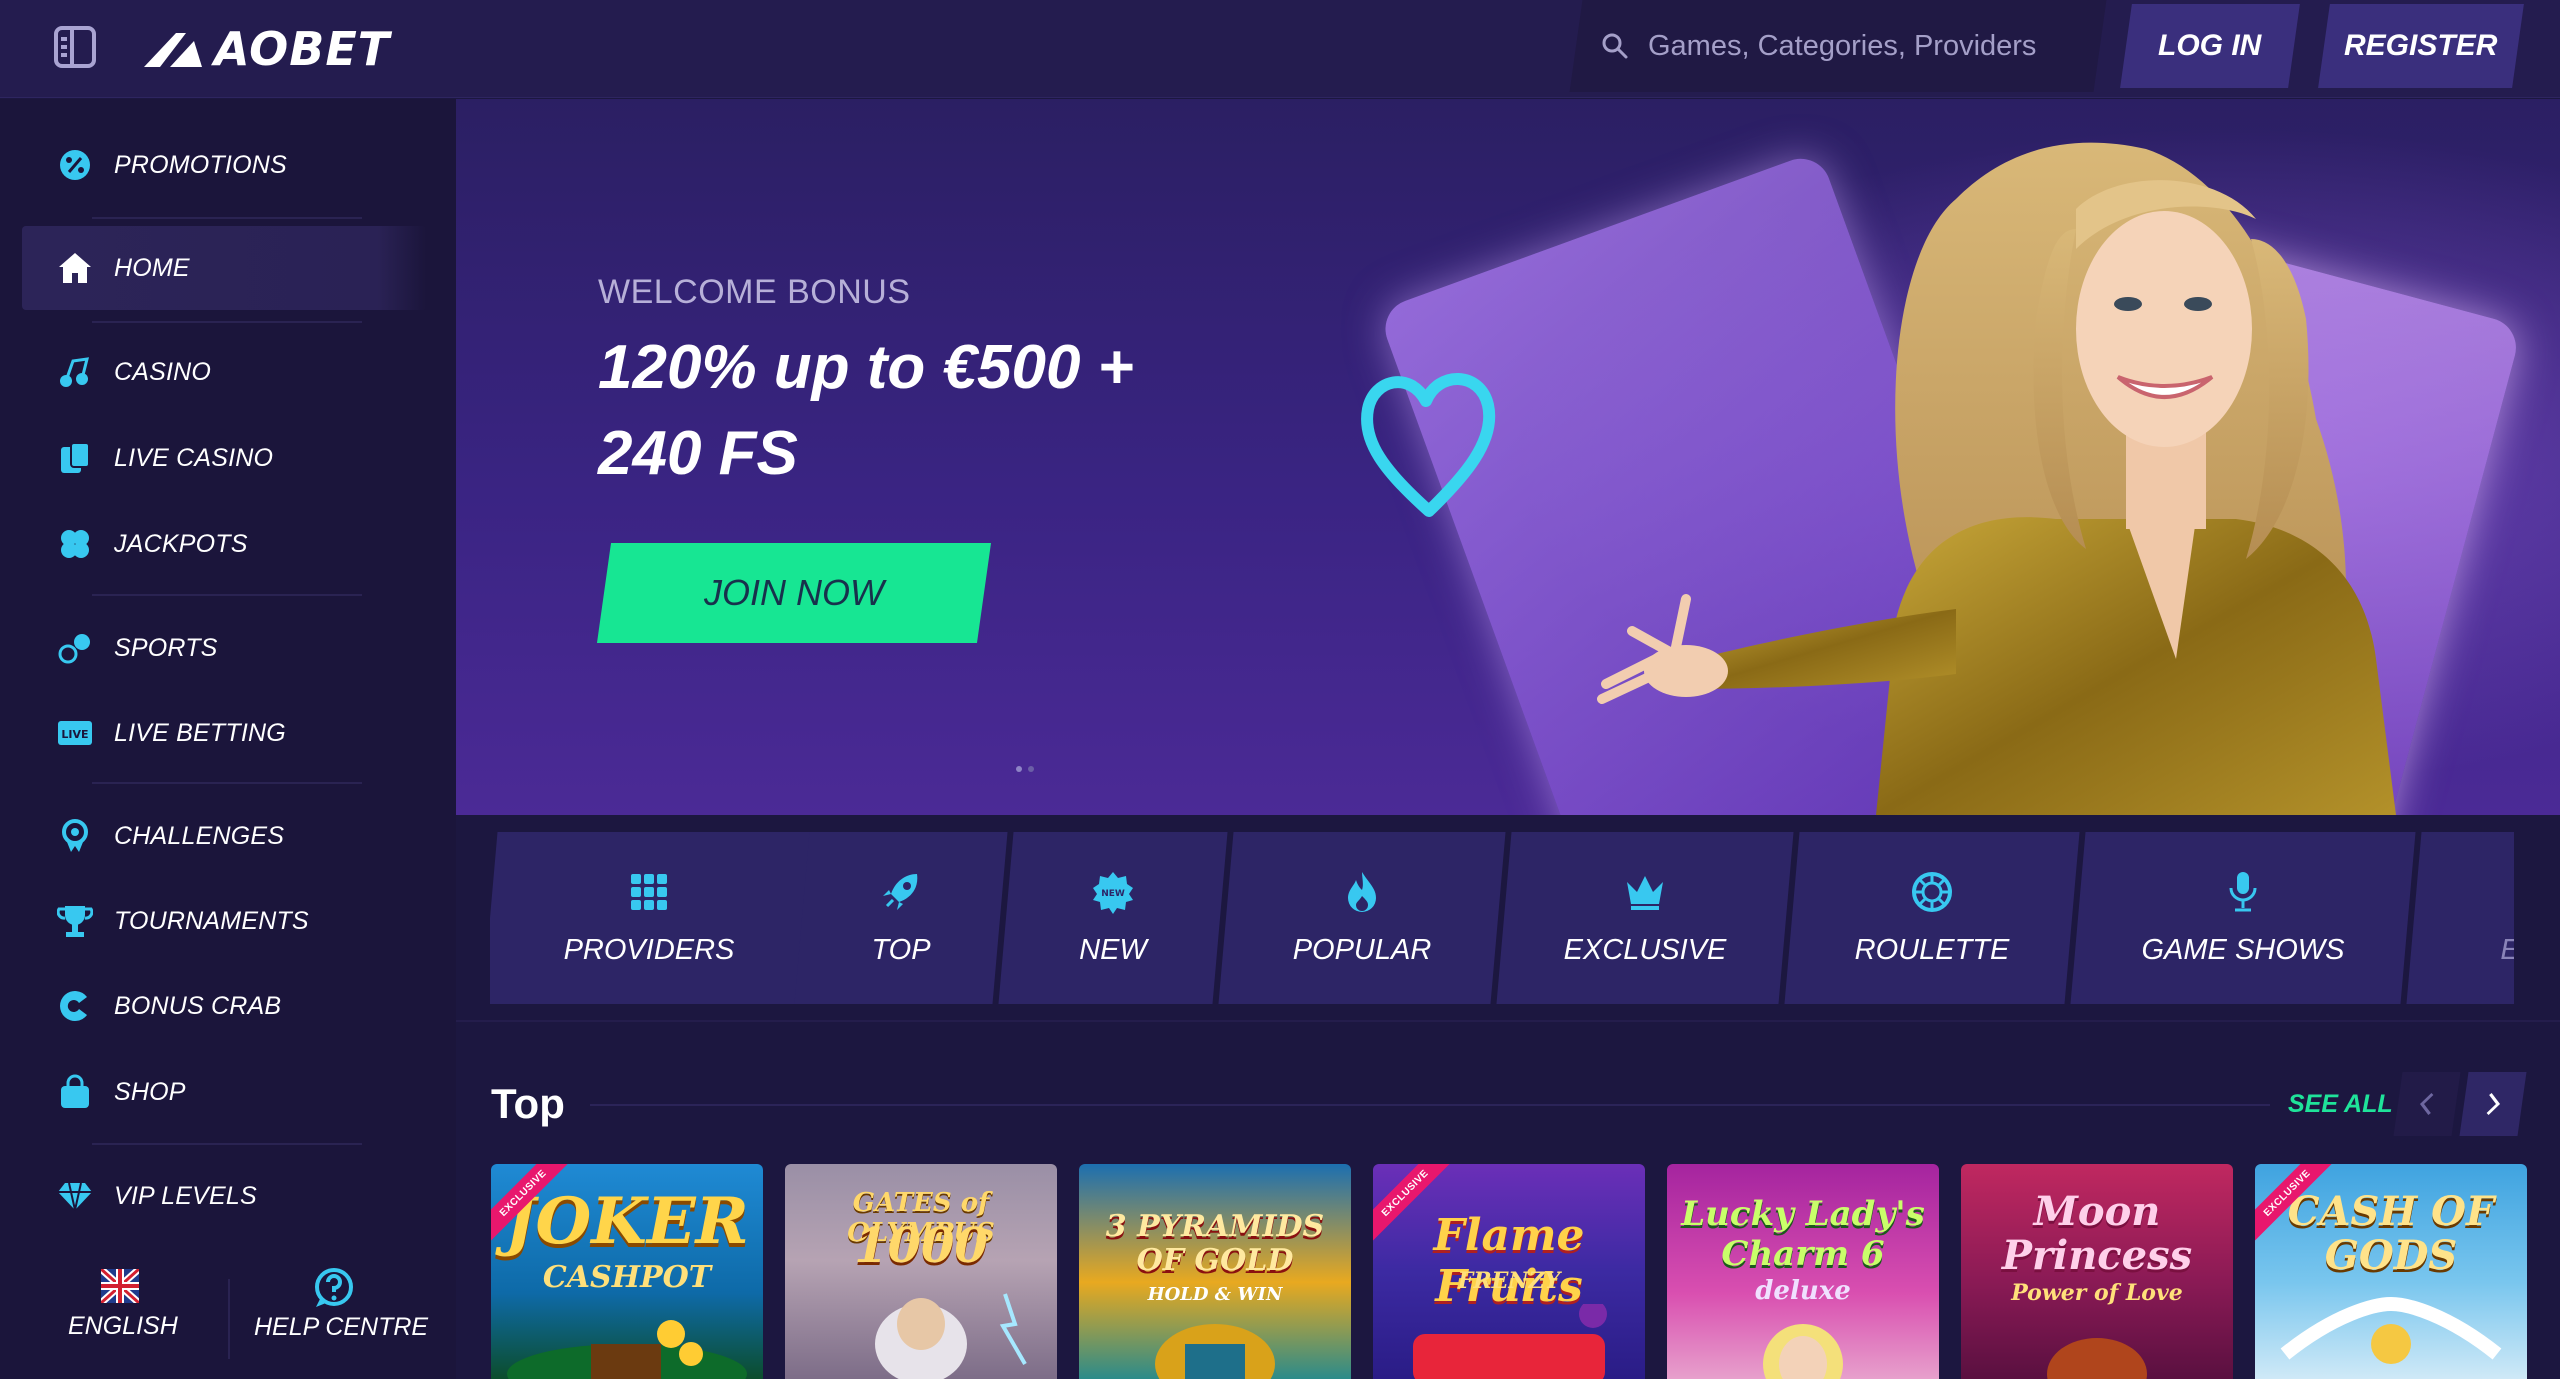 The width and height of the screenshot is (2560, 1379). I want to click on sidebar-item-label: HOME, so click(152, 267).